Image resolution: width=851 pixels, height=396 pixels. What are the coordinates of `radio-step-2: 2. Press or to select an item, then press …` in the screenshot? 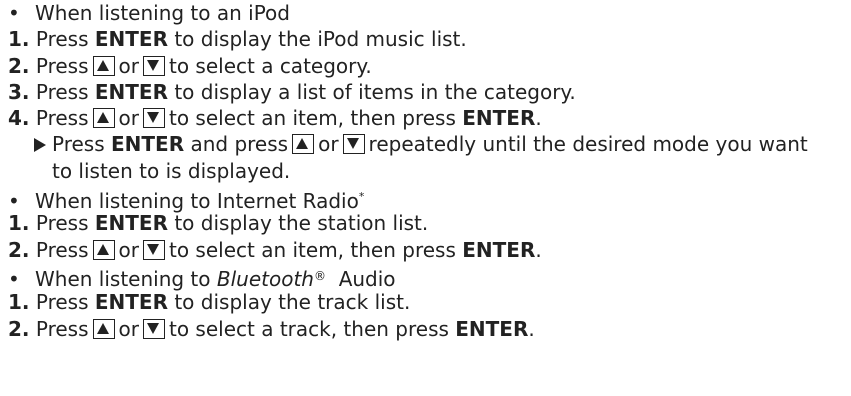 It's located at (428, 250).